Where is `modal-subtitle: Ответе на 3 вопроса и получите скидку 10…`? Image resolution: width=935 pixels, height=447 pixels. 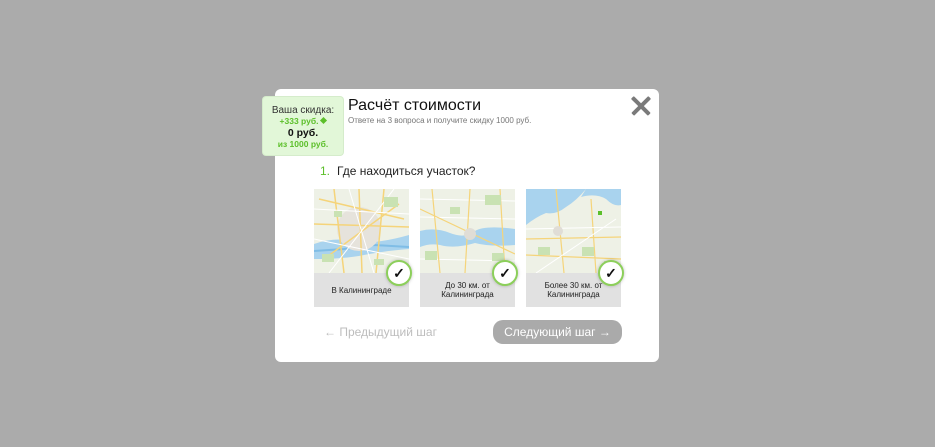
modal-subtitle: Ответе на 3 вопроса и получите скидку 10… is located at coordinates (440, 120).